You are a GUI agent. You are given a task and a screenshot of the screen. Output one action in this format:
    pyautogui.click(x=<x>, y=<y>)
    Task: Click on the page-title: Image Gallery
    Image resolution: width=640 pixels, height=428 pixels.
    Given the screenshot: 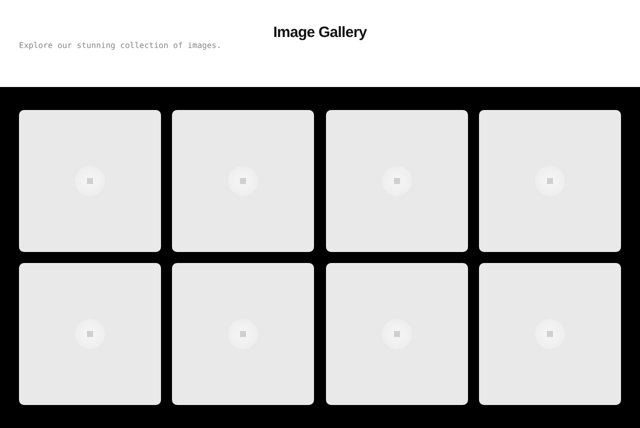 What is the action you would take?
    pyautogui.click(x=320, y=33)
    